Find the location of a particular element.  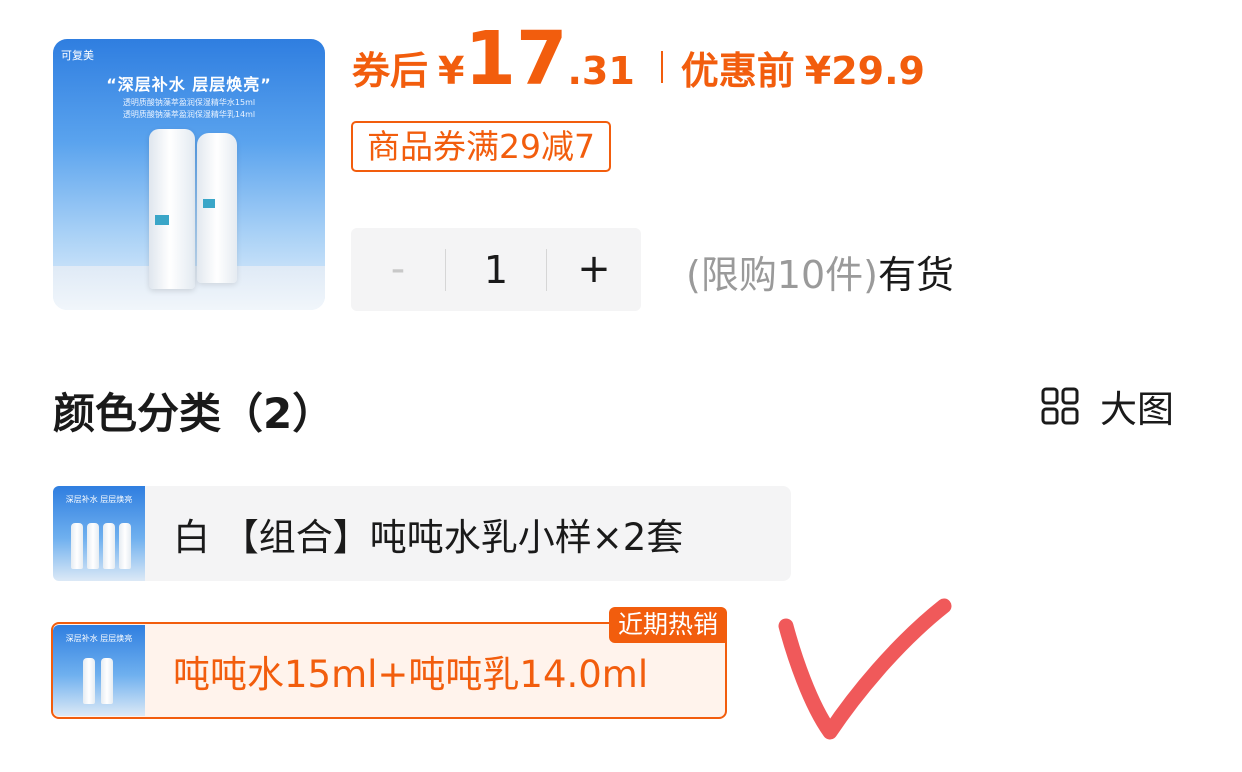

price-divider is located at coordinates (661, 67).